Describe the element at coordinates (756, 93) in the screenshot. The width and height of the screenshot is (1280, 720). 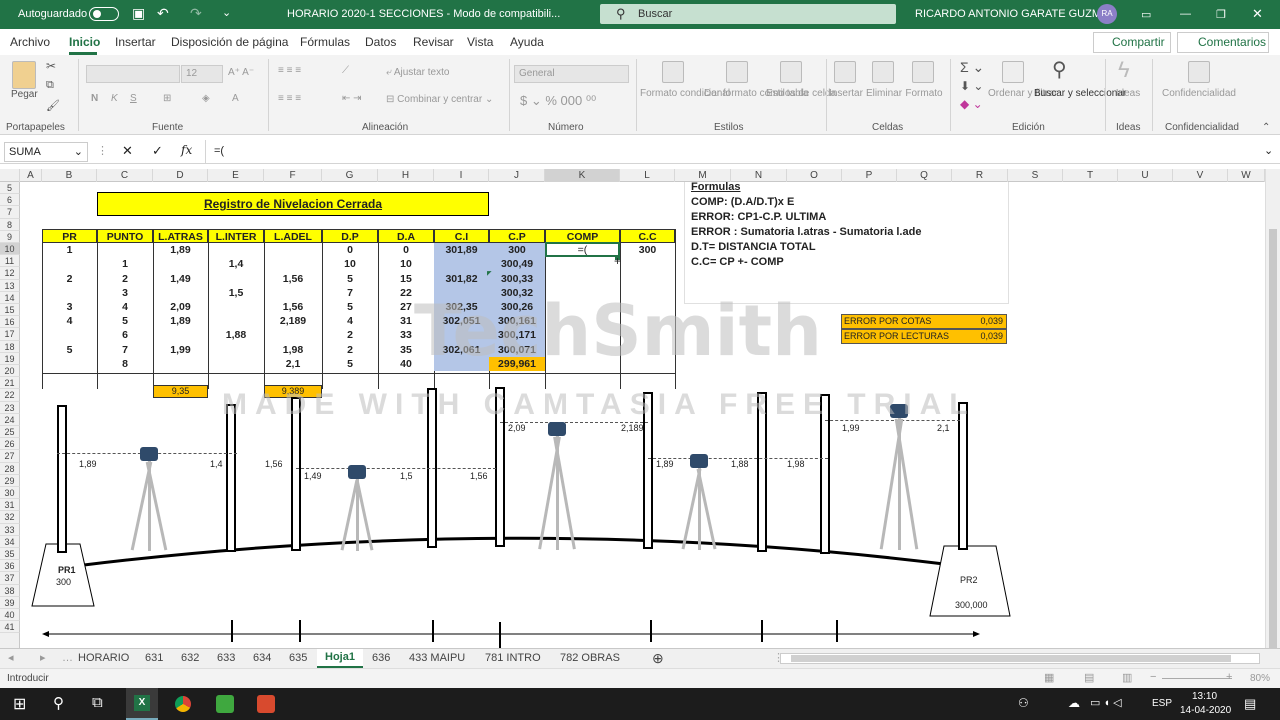
I see `table-format-button: Dar formato como tabla` at that location.